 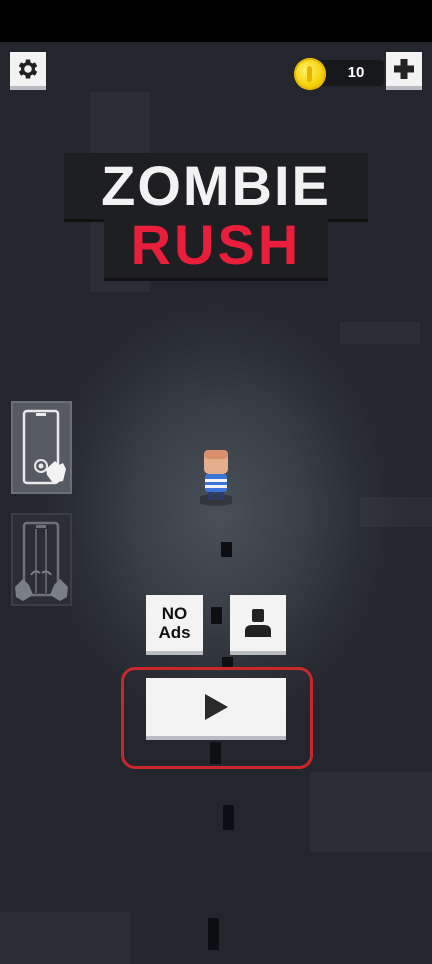 I want to click on no-ads-label: NO Ads, so click(x=174, y=623).